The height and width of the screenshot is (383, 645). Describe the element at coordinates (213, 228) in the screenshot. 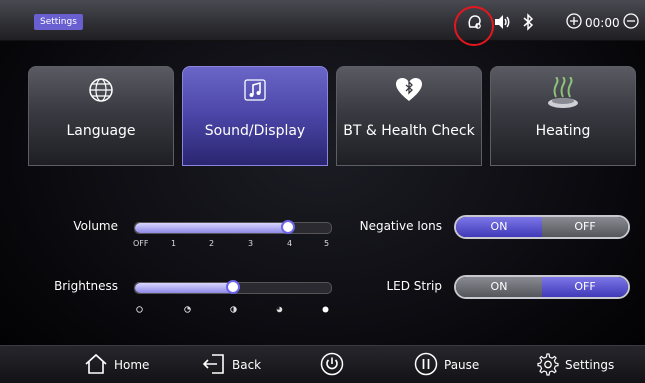

I see `volume-slider-fill` at that location.